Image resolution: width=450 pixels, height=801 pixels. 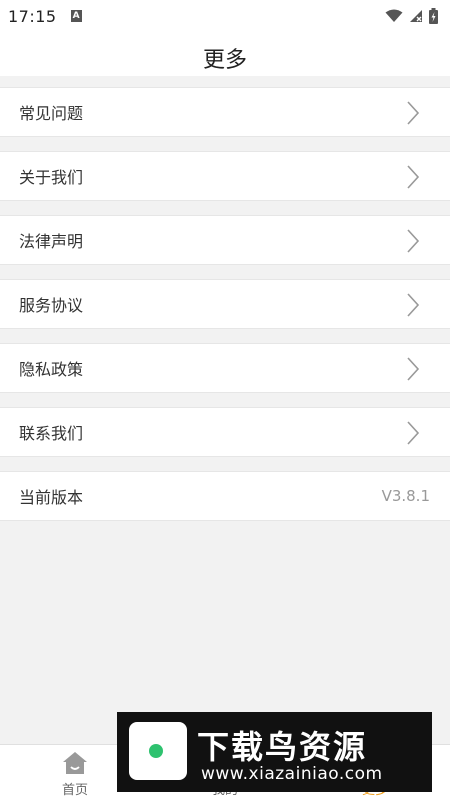 What do you see at coordinates (51, 113) in the screenshot?
I see `menu-item-label: 常见问题` at bounding box center [51, 113].